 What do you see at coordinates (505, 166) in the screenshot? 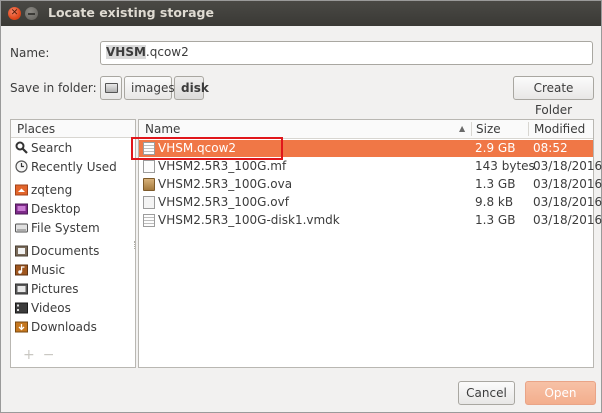
I see `file-size: 143 bytes` at bounding box center [505, 166].